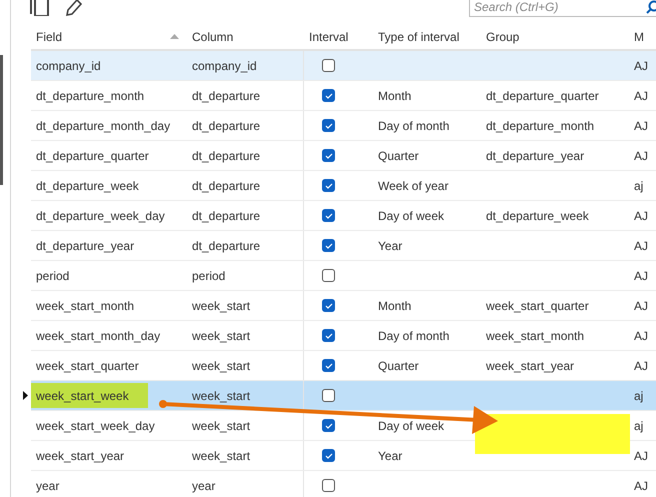  What do you see at coordinates (343, 96) in the screenshot?
I see `table-row: dt_departure_month dt_departure Month dt_departure_quarter AJ` at bounding box center [343, 96].